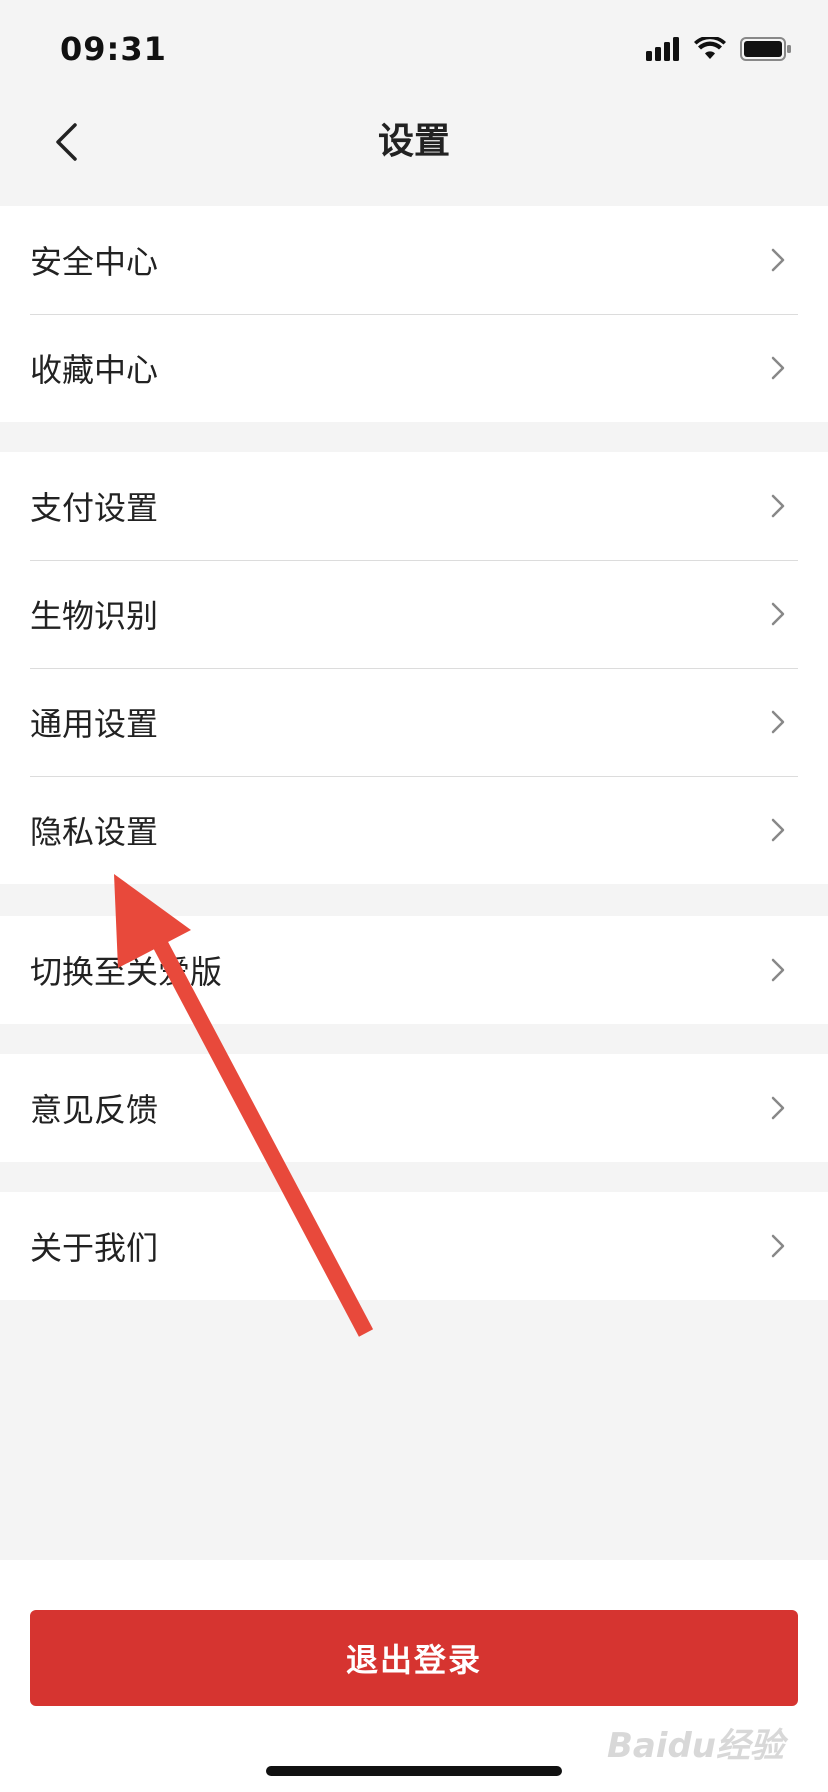 The image size is (828, 1792). Describe the element at coordinates (94, 1248) in the screenshot. I see `row-label: 关于我们` at that location.